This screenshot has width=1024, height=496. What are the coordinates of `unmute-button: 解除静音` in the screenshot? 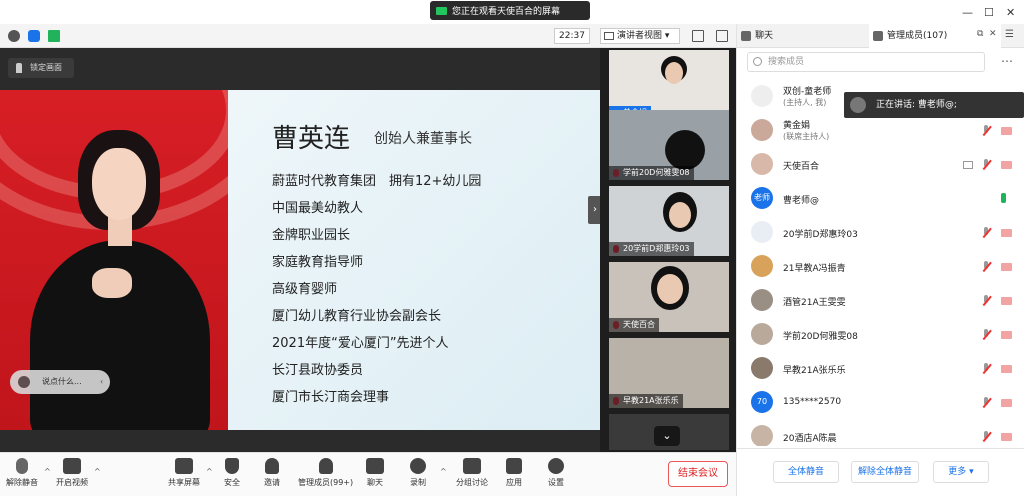 It's located at (22, 473).